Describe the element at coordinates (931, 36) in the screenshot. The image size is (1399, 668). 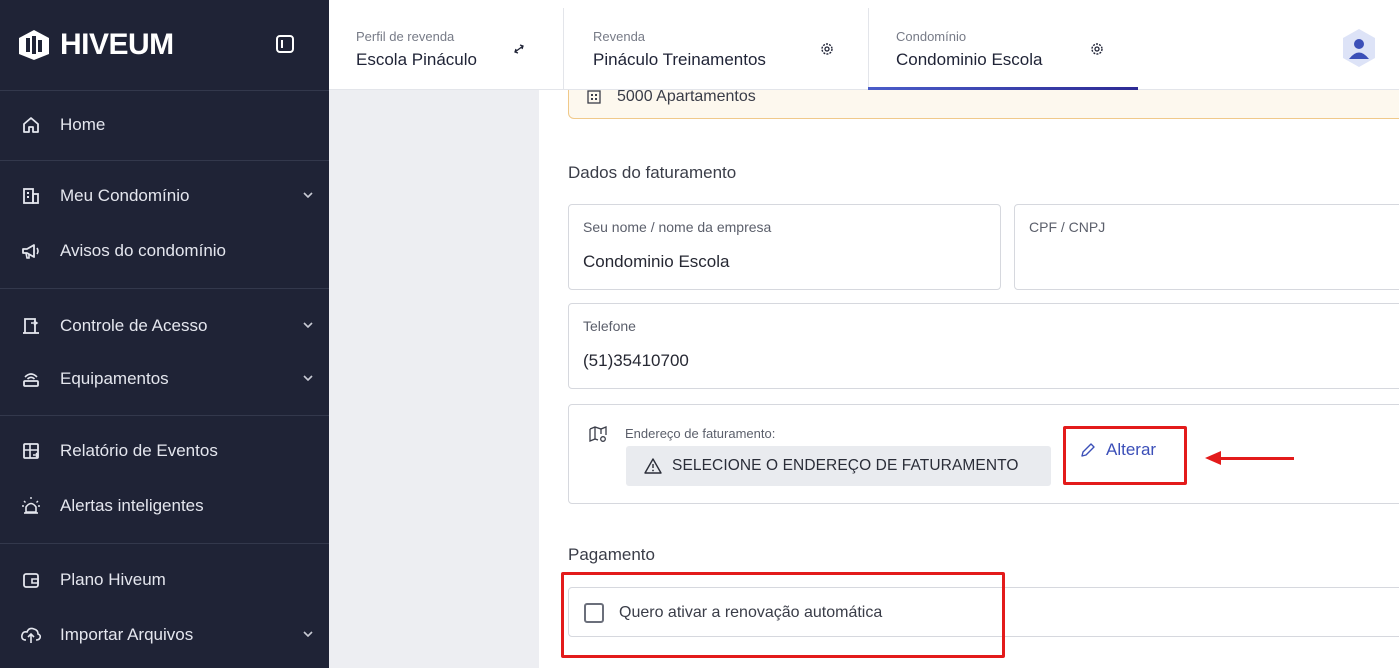
I see `tab-caption: Condomínio` at that location.